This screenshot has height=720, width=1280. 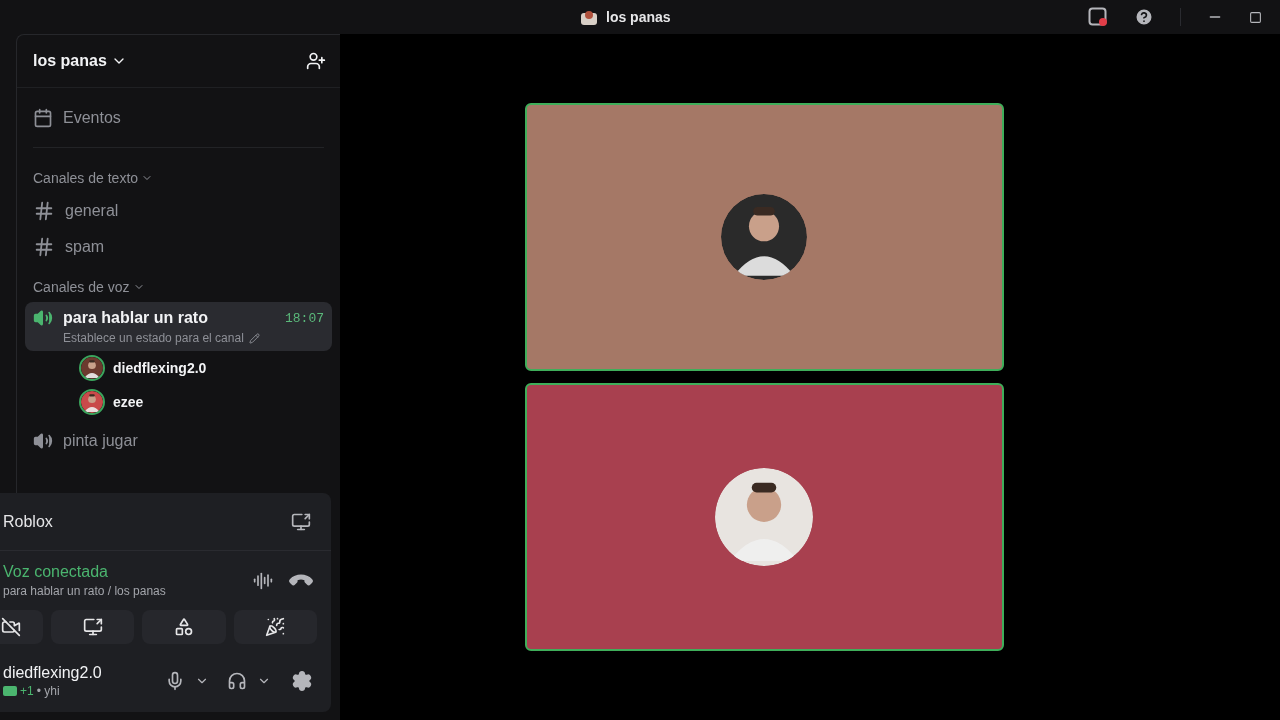 What do you see at coordinates (175, 681) in the screenshot?
I see `microphone-icon` at bounding box center [175, 681].